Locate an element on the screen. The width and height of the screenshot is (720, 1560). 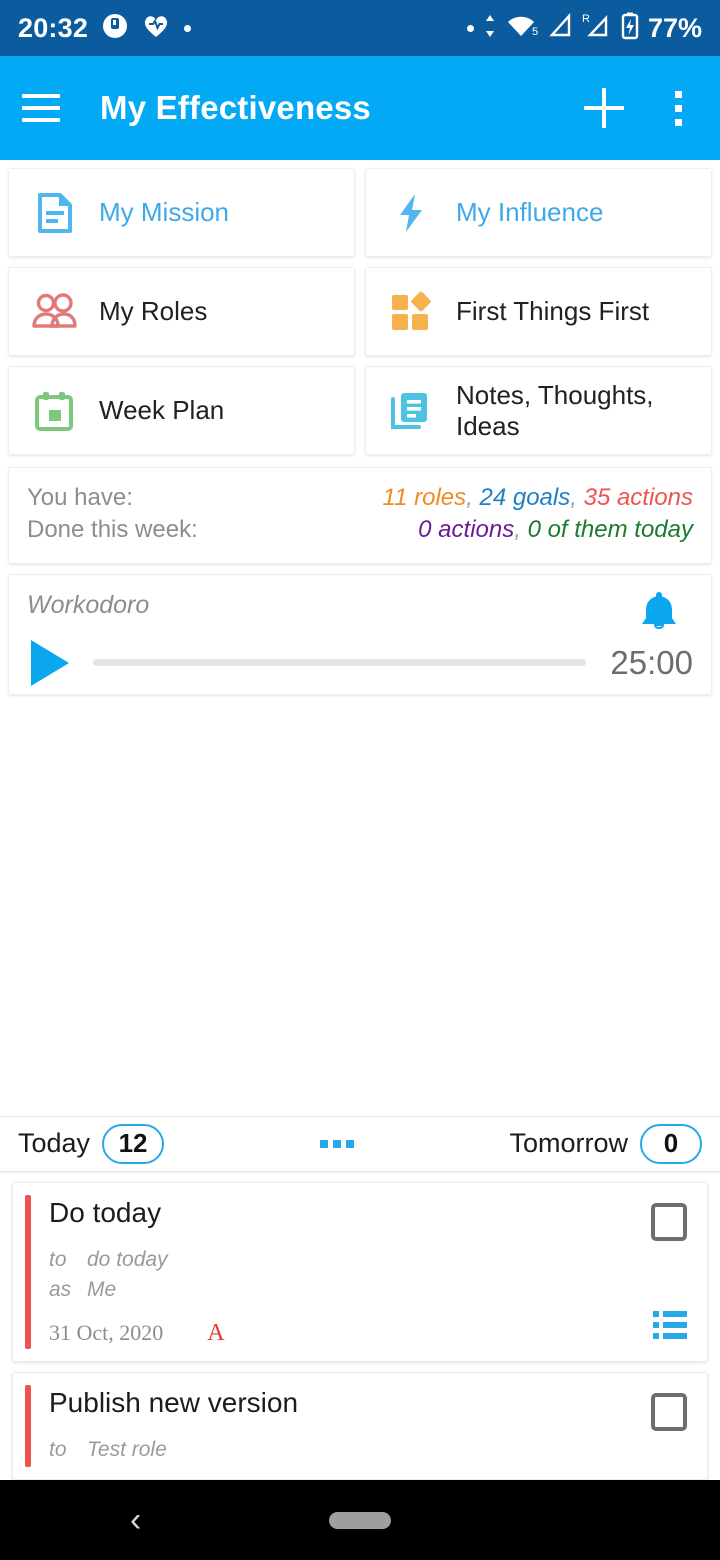
status-bar-right: 5 R 77% is located at coordinates (584, 28).